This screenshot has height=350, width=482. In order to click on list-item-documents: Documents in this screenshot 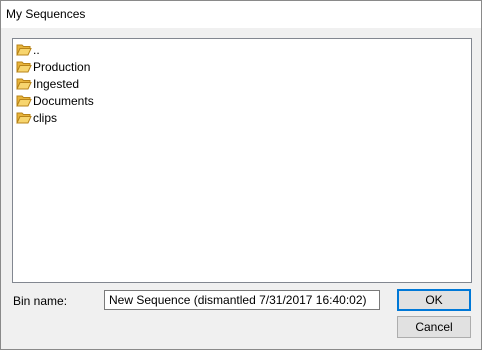, I will do `click(55, 101)`.